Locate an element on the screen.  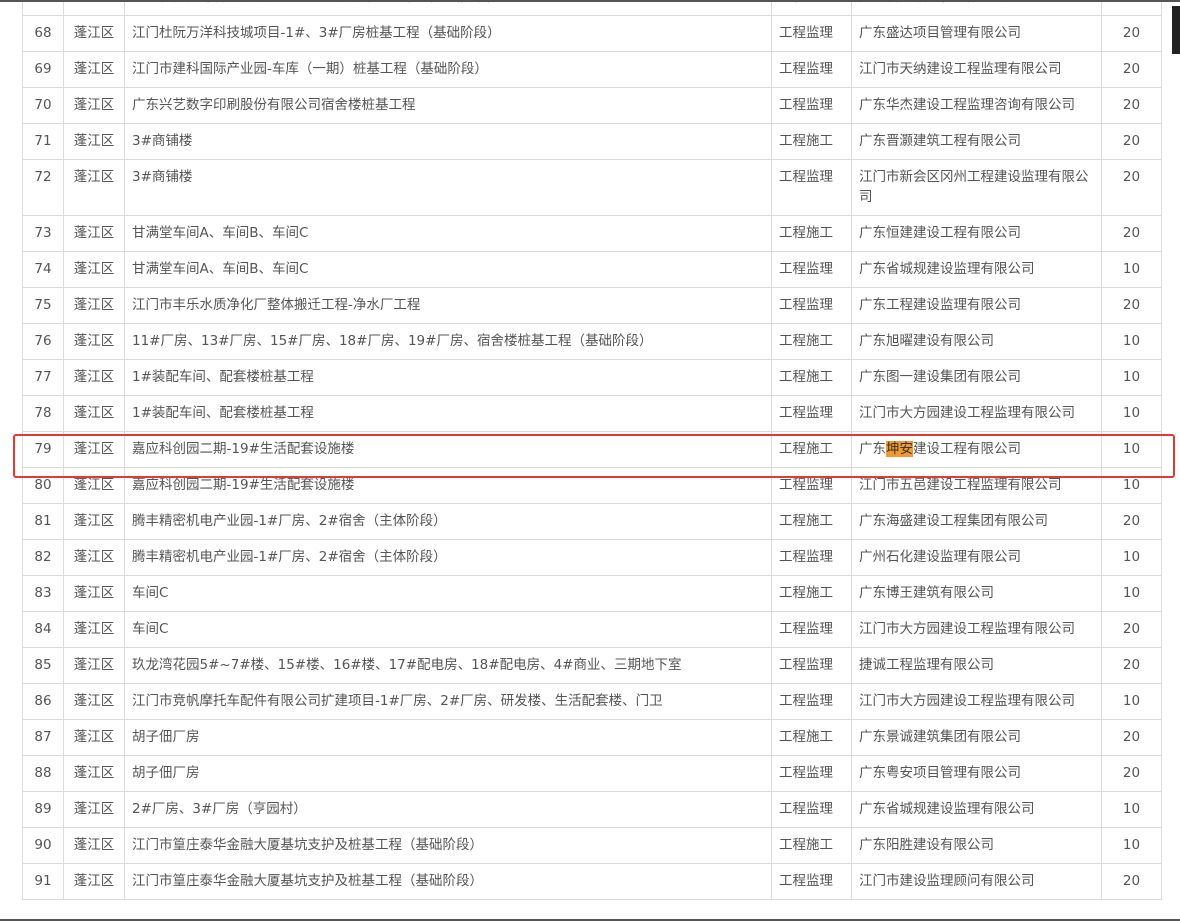
row-number: 80 is located at coordinates (43, 485).